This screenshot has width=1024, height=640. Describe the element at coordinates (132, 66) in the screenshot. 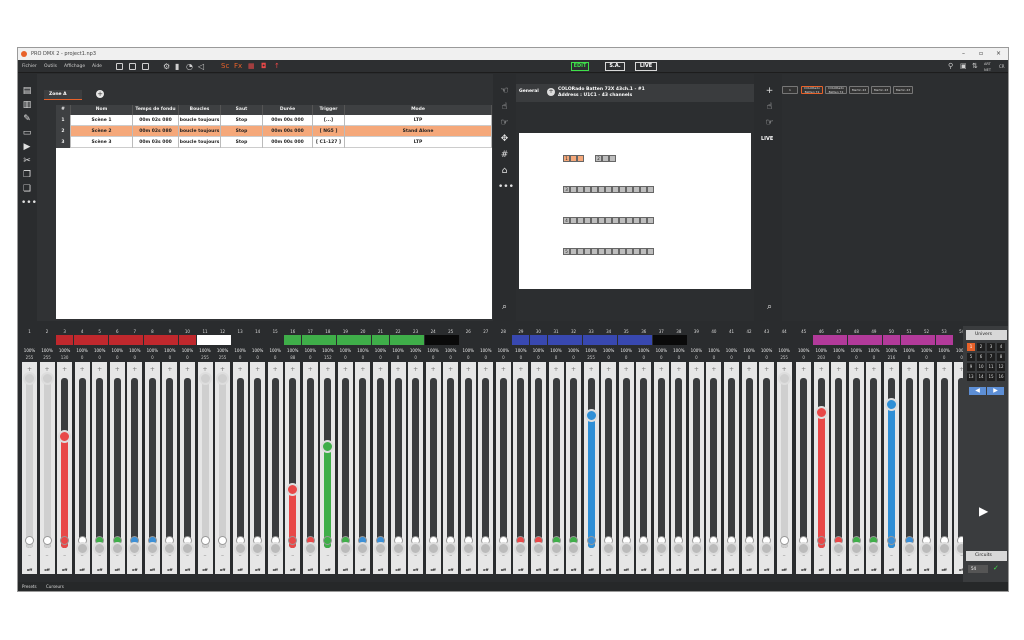

I see `open-folder-icon` at that location.